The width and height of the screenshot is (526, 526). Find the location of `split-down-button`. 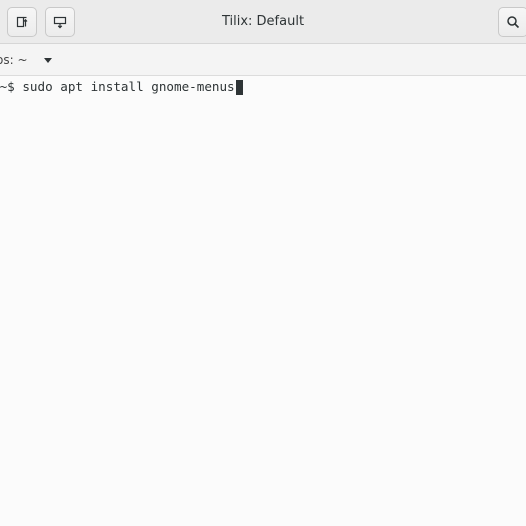

split-down-button is located at coordinates (60, 22).